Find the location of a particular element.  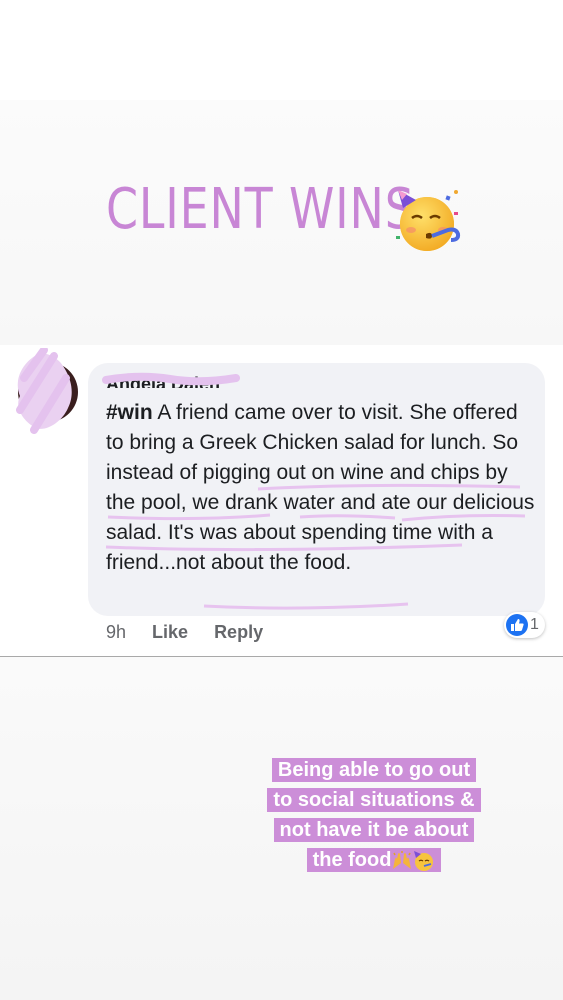

page-title: CLIENT WINS is located at coordinates (260, 209).